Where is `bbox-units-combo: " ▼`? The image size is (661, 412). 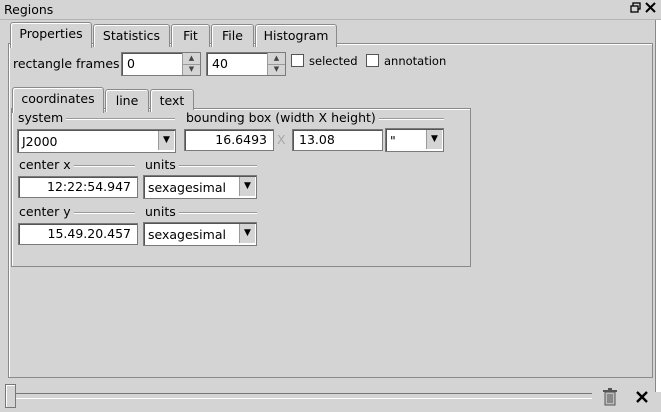
bbox-units-combo: " ▼ is located at coordinates (414, 140).